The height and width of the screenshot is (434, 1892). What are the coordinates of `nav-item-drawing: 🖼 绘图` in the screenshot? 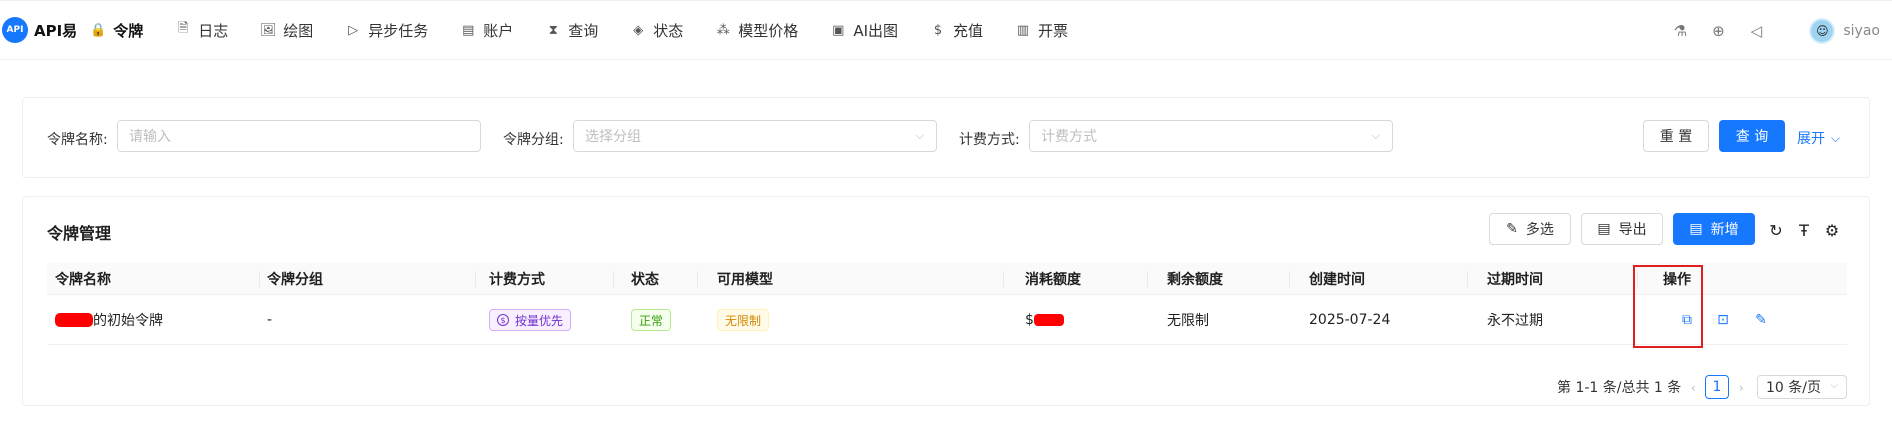 It's located at (286, 30).